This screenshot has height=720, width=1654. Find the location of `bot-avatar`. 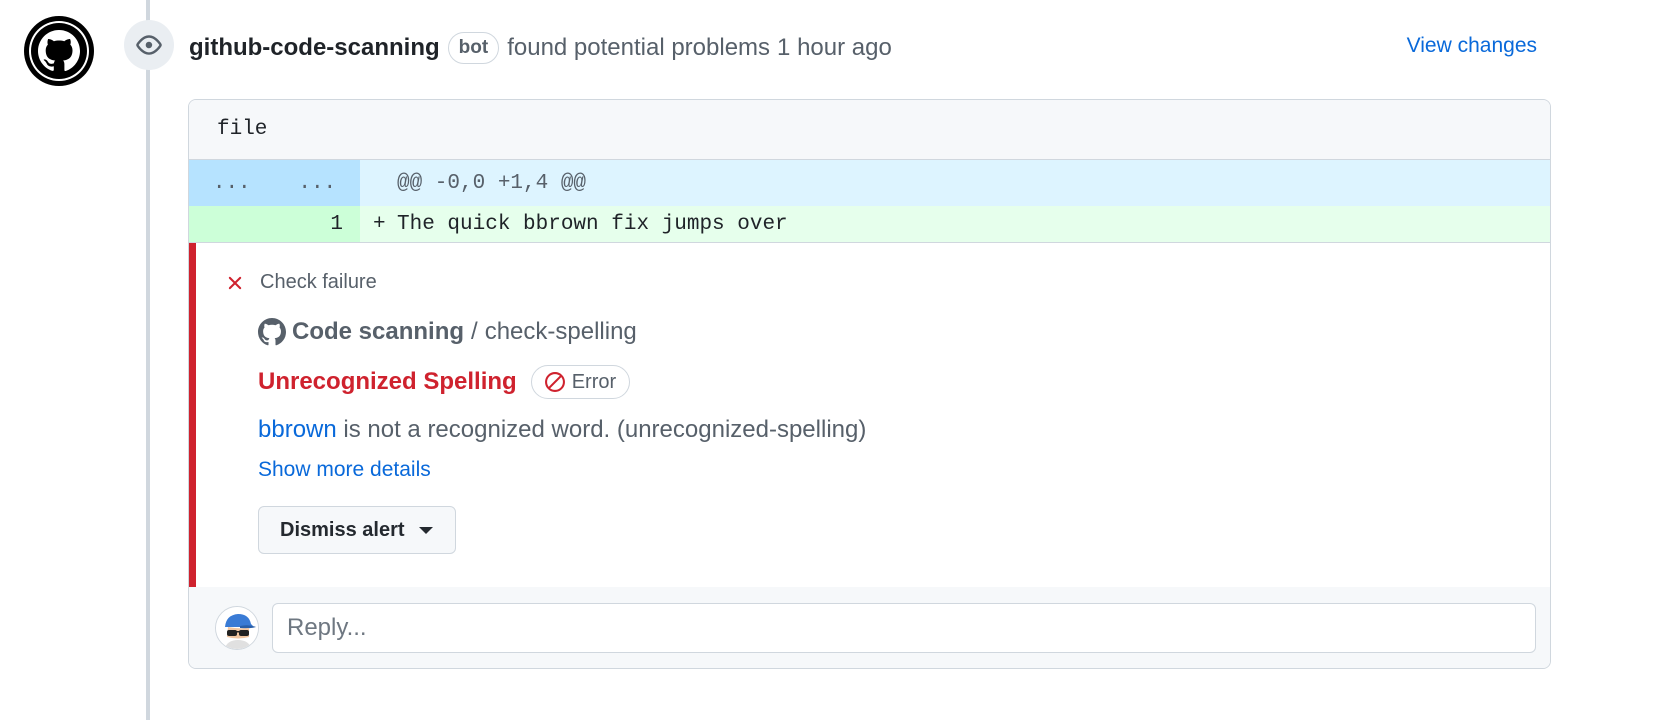

bot-avatar is located at coordinates (59, 51).